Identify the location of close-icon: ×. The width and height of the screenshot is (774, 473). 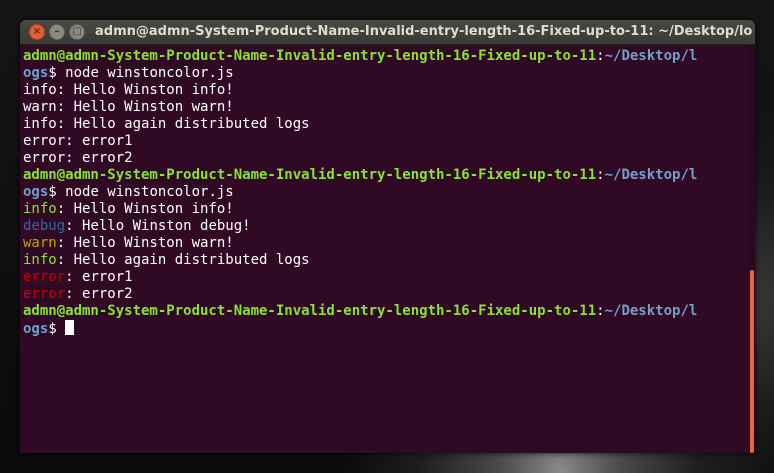
(37, 31).